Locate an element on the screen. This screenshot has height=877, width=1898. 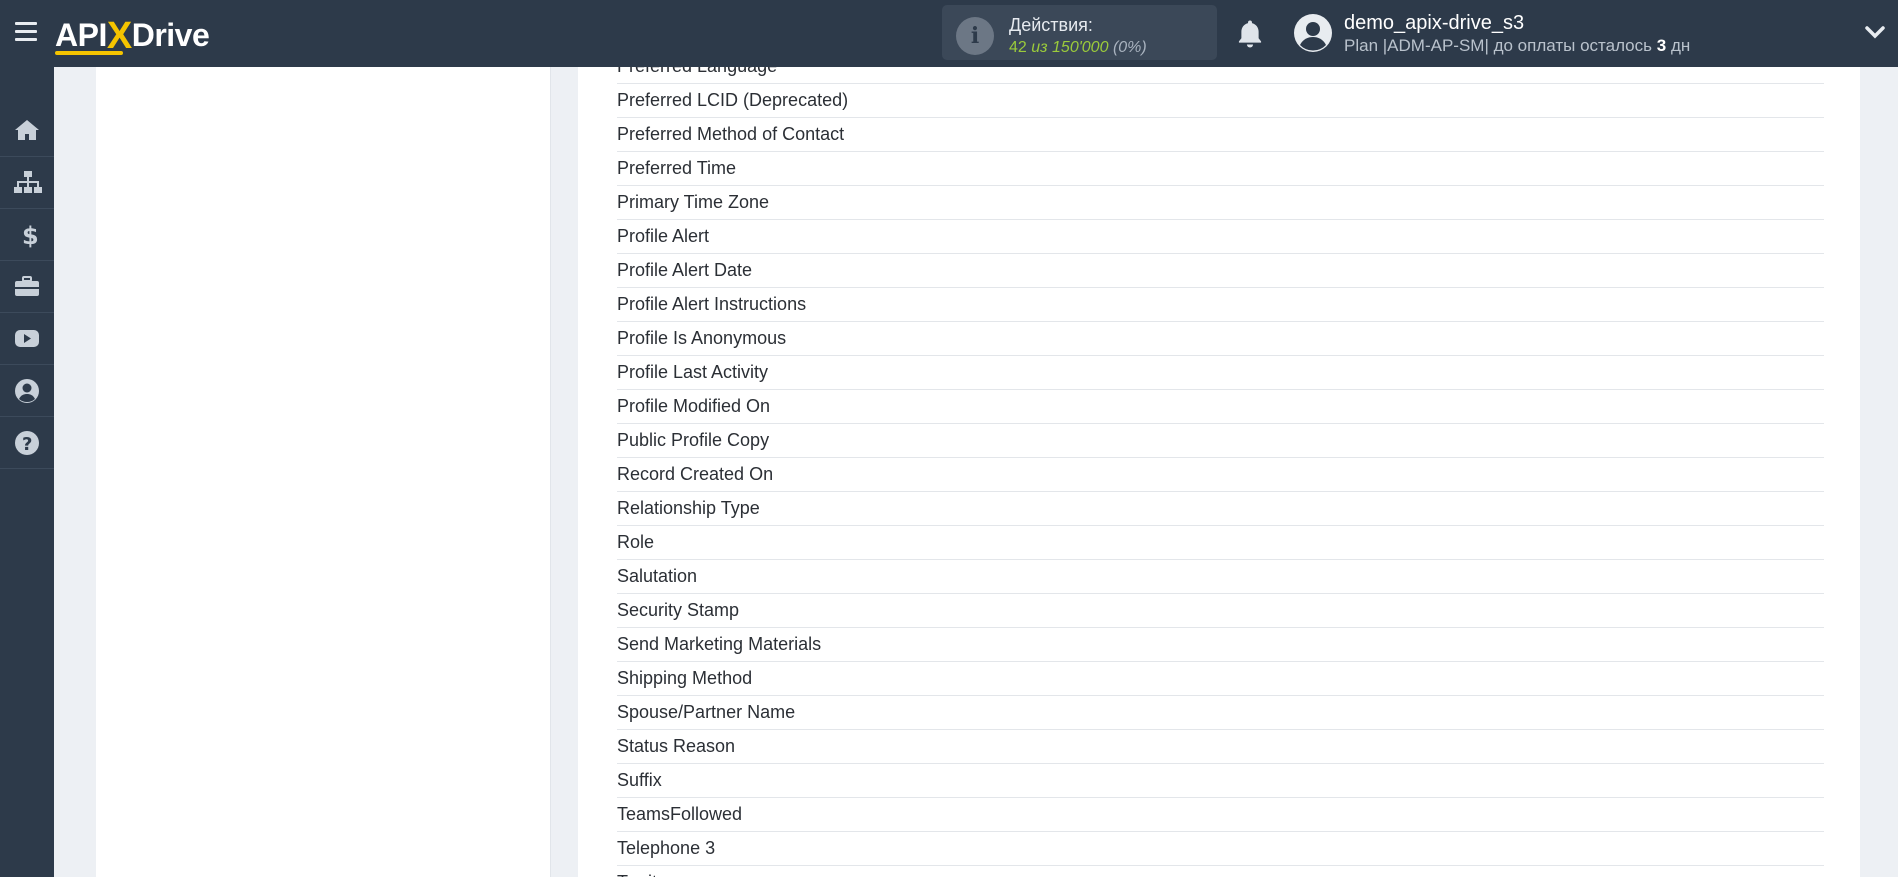
logo-underline is located at coordinates (89, 53).